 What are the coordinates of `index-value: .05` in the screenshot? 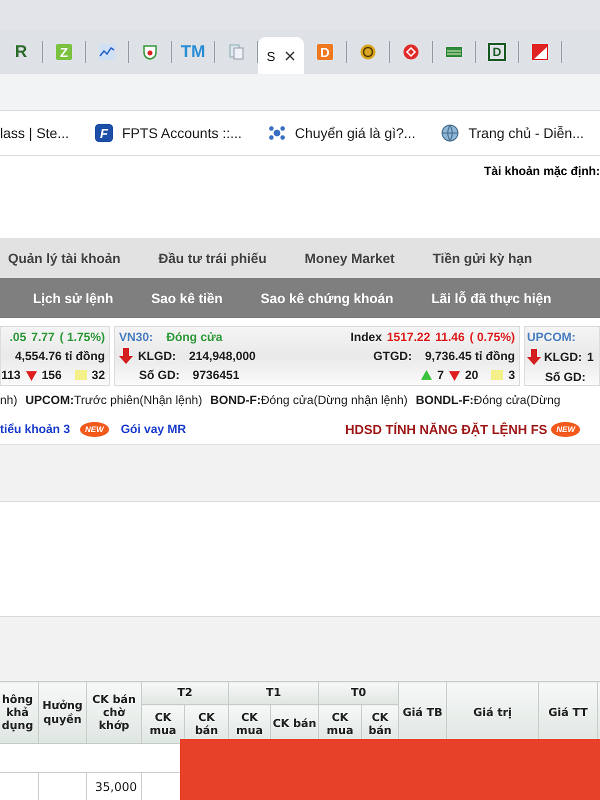 It's located at (18, 337).